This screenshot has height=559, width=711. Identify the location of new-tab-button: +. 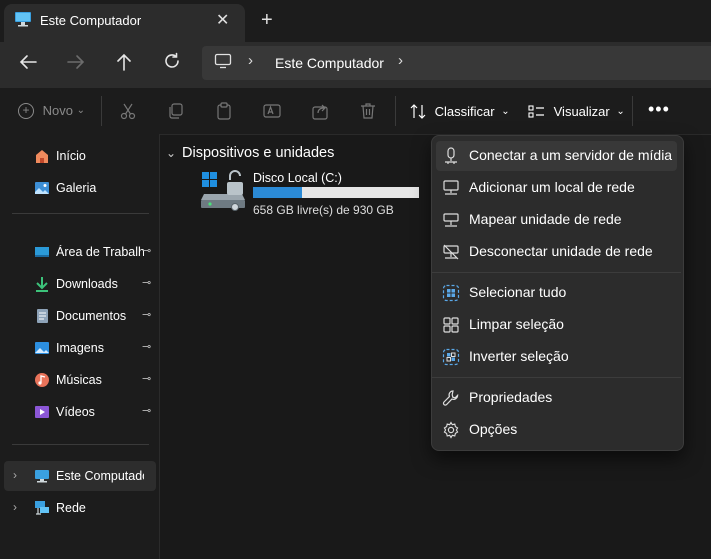
(267, 20).